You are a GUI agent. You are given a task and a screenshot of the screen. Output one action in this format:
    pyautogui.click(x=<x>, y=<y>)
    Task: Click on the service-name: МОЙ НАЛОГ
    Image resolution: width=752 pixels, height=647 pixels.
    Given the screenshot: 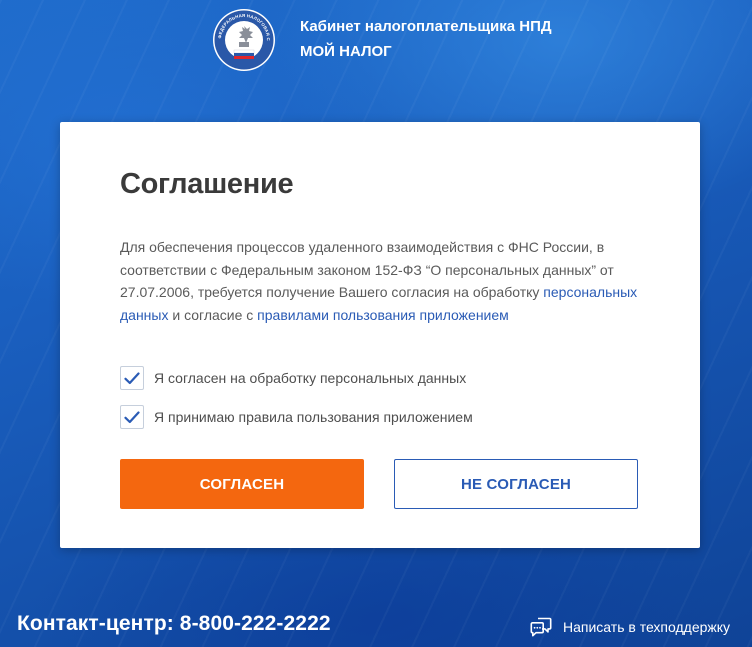 What is the action you would take?
    pyautogui.click(x=346, y=51)
    